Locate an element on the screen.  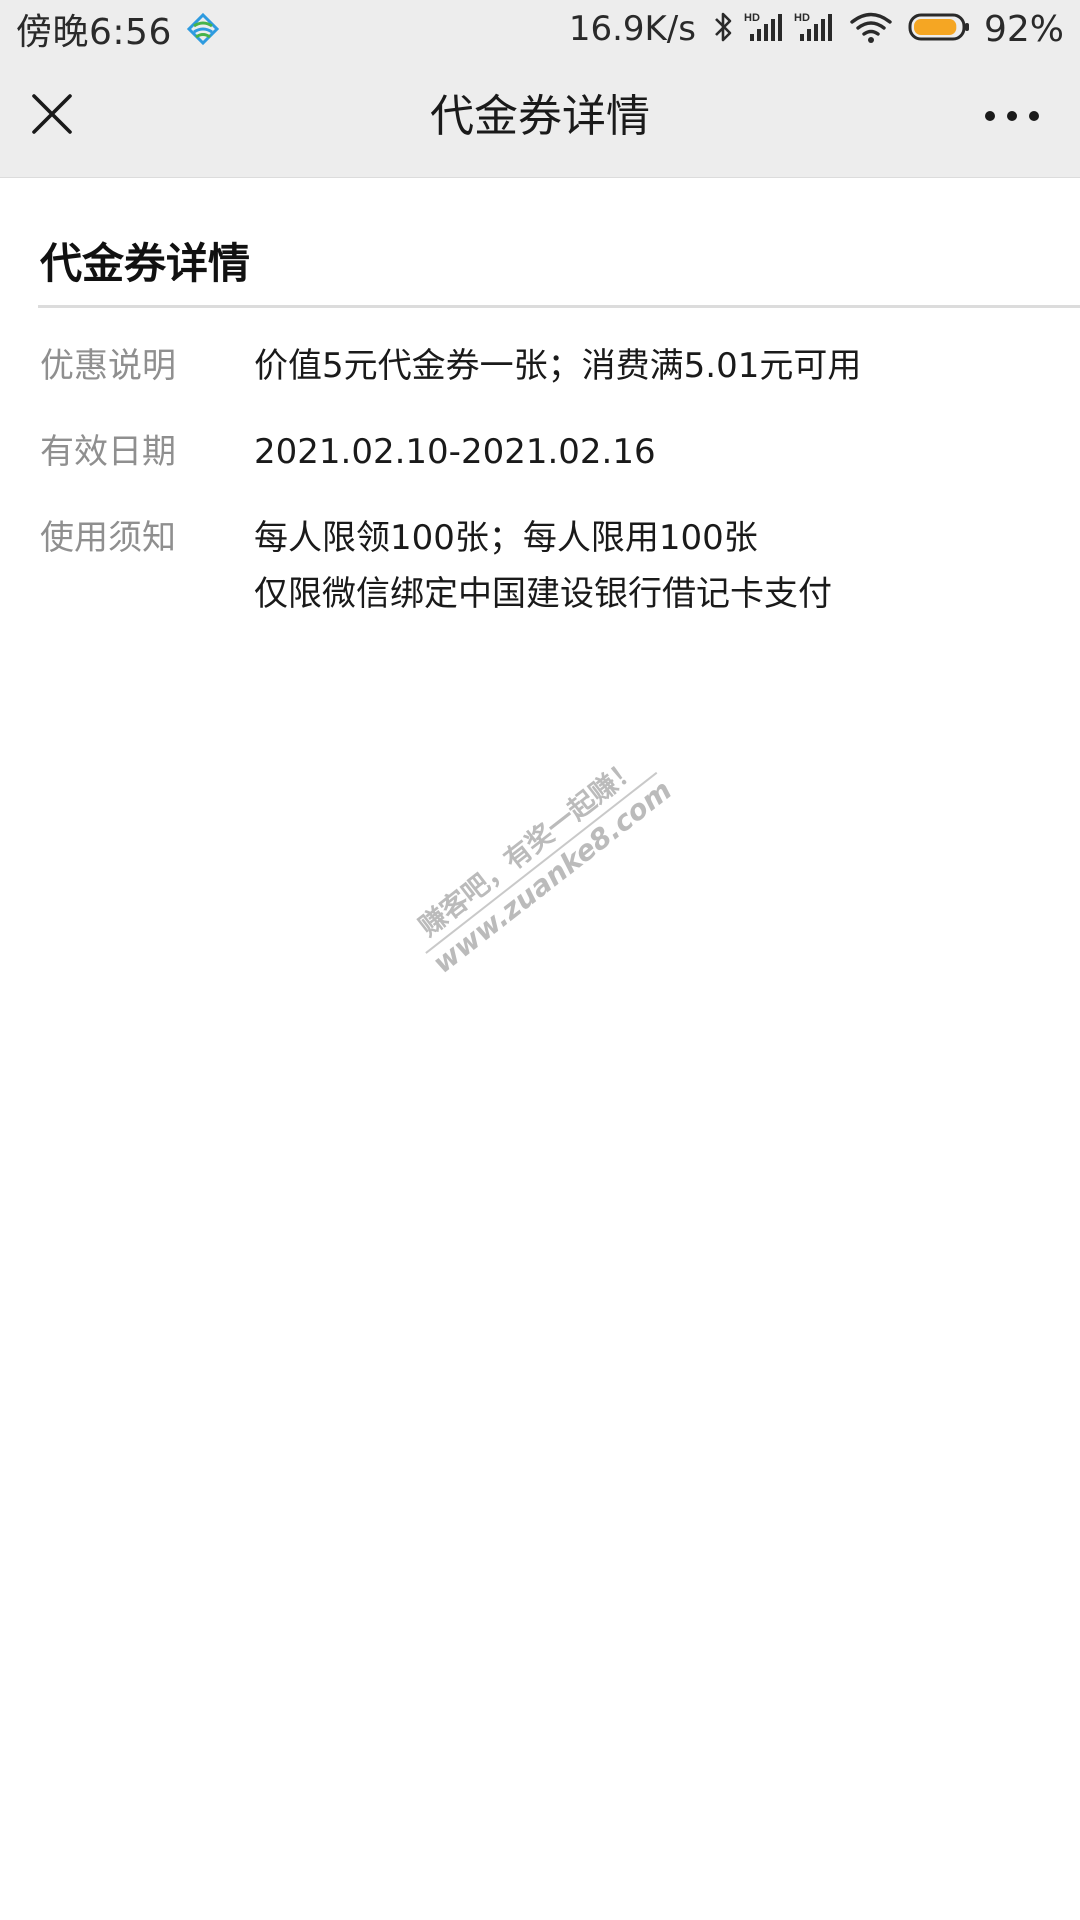
section-divider is located at coordinates (559, 306).